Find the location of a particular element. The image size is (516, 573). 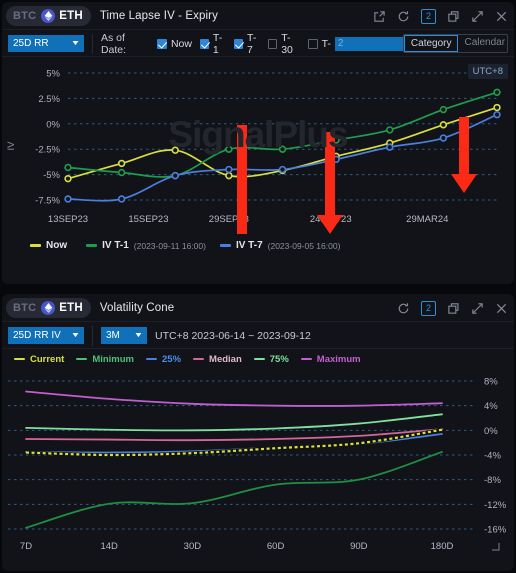

svg-text: 90D is located at coordinates (359, 546).